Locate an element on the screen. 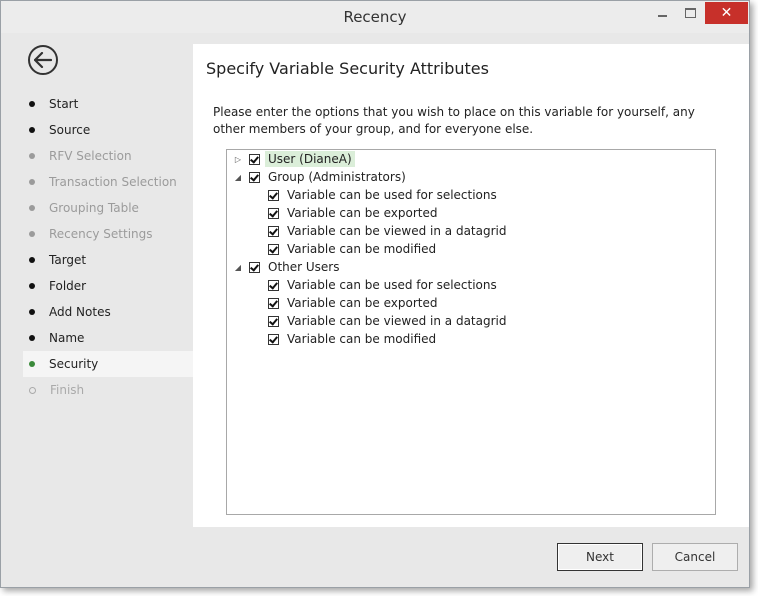 The width and height of the screenshot is (758, 596). back-button is located at coordinates (43, 60).